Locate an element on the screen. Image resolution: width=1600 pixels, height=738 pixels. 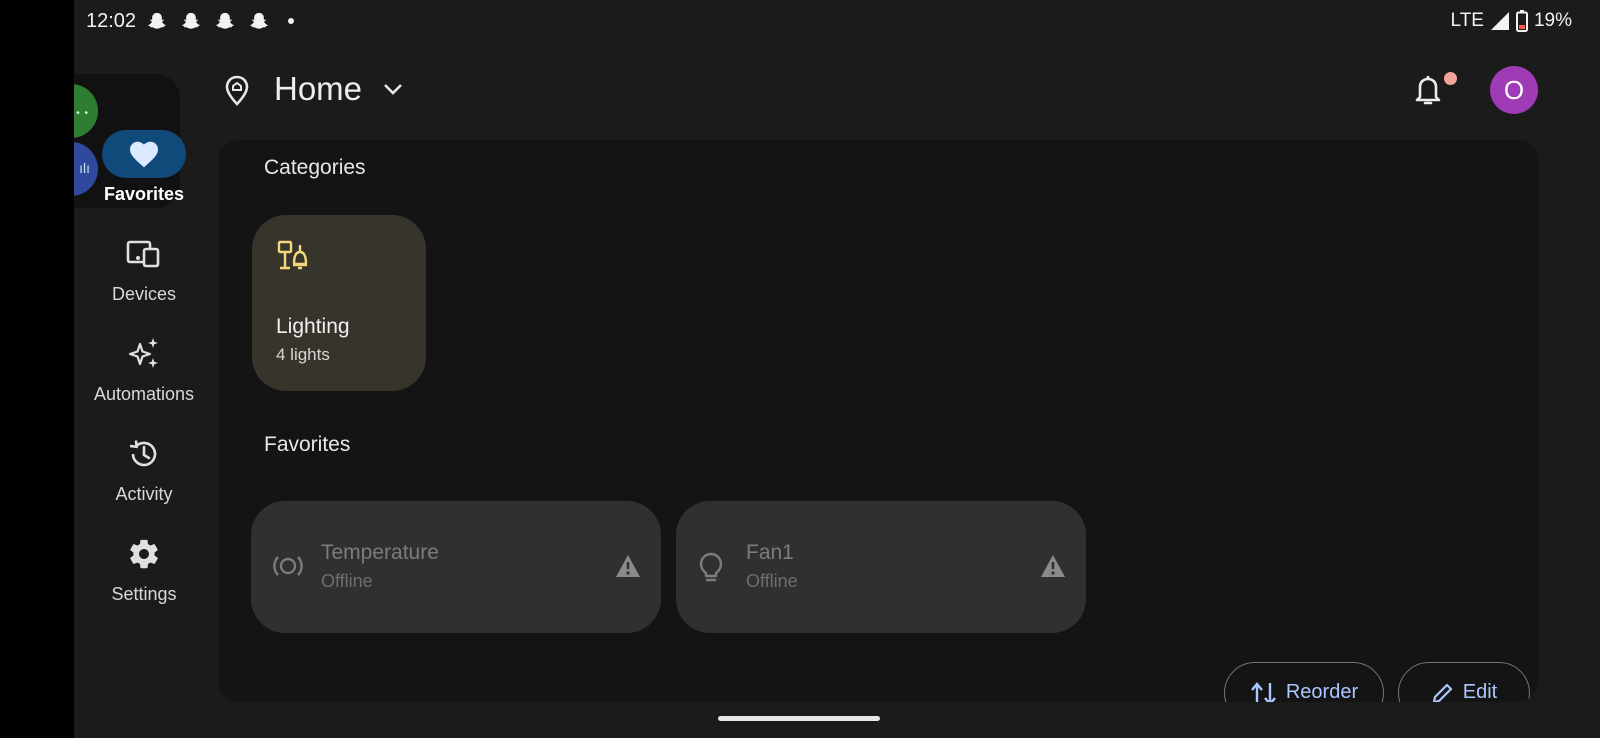
lamp-icon is located at coordinates (292, 255).